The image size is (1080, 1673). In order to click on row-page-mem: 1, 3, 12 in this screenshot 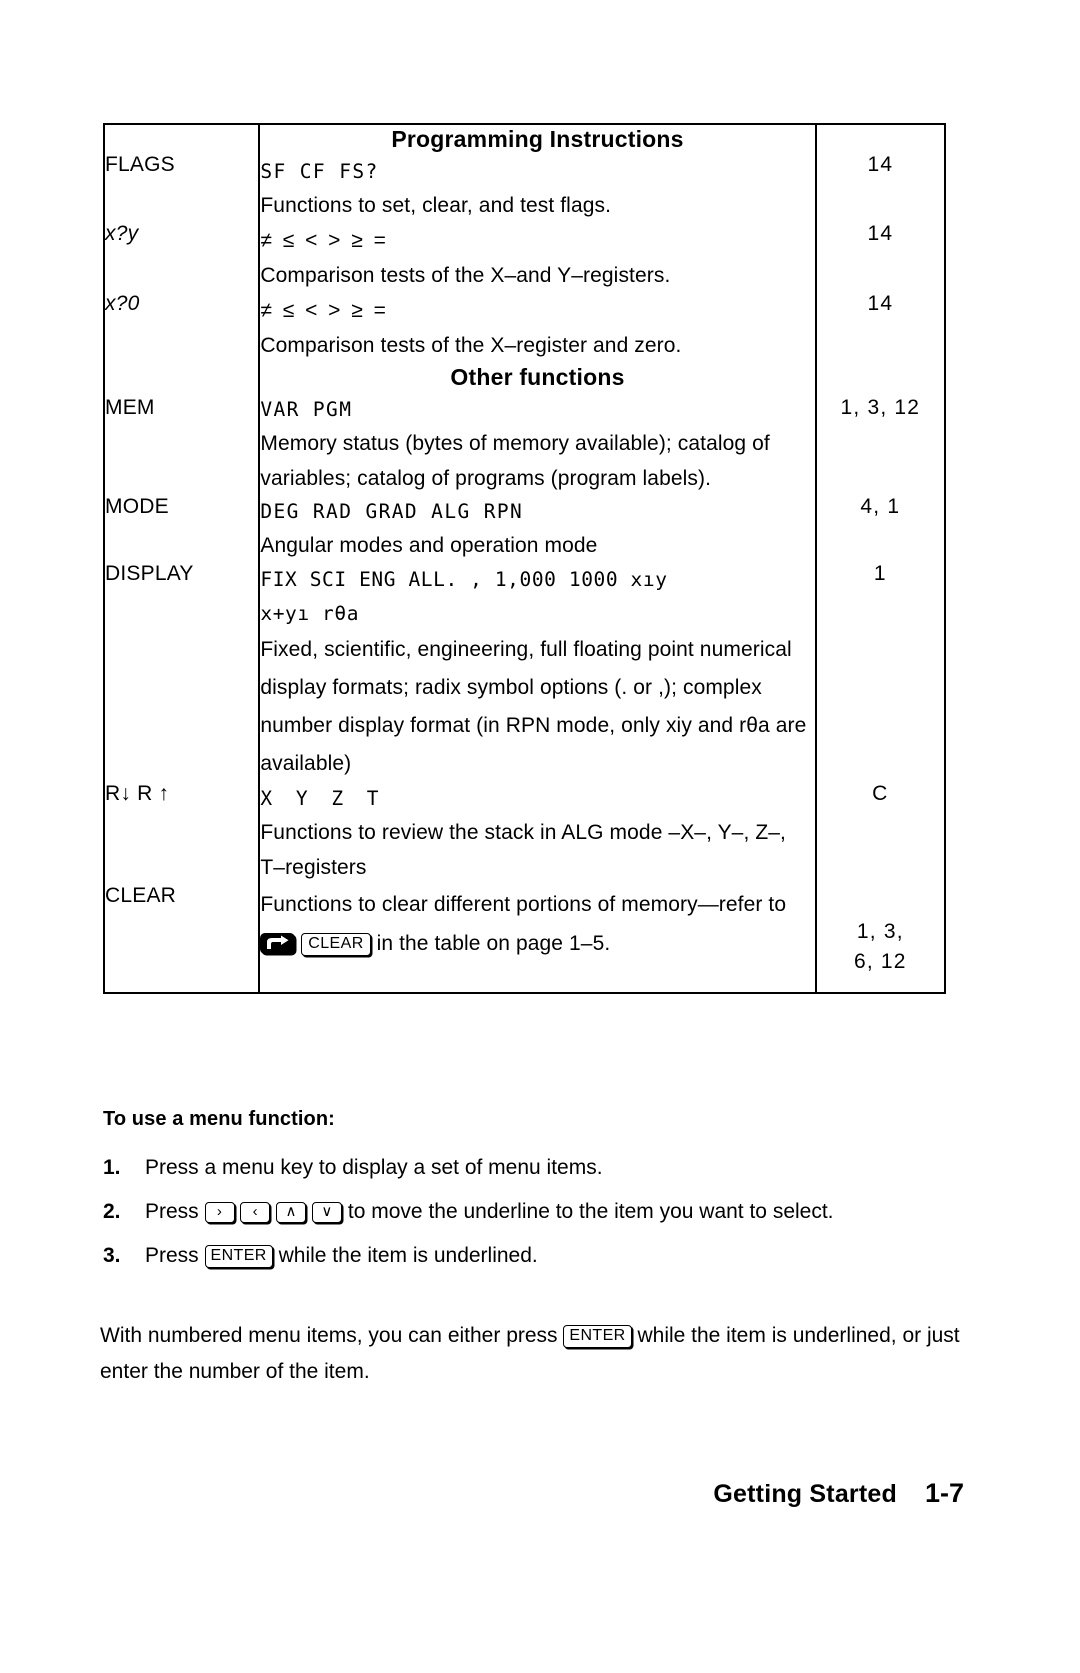, I will do `click(879, 429)`.